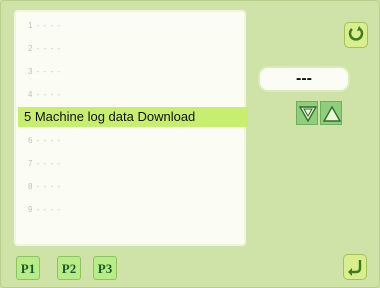 Image resolution: width=380 pixels, height=288 pixels. Describe the element at coordinates (44, 187) in the screenshot. I see `list-item-8: 8 - - - -` at that location.